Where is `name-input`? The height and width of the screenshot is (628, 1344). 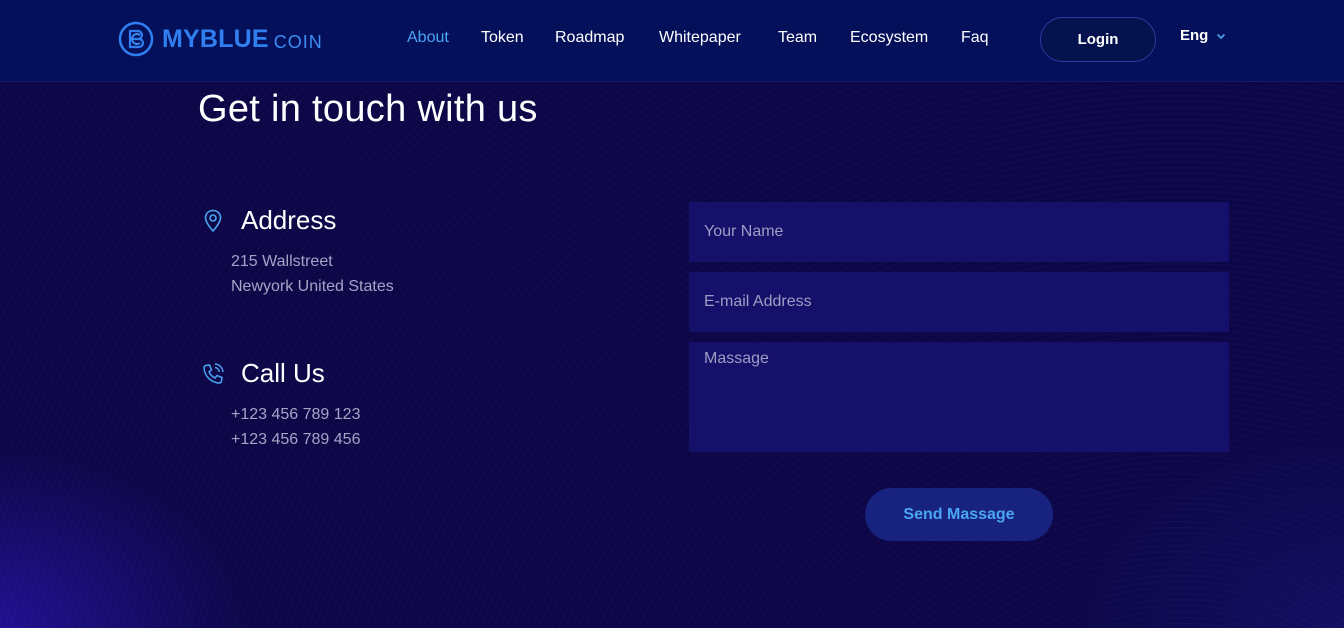 name-input is located at coordinates (959, 232).